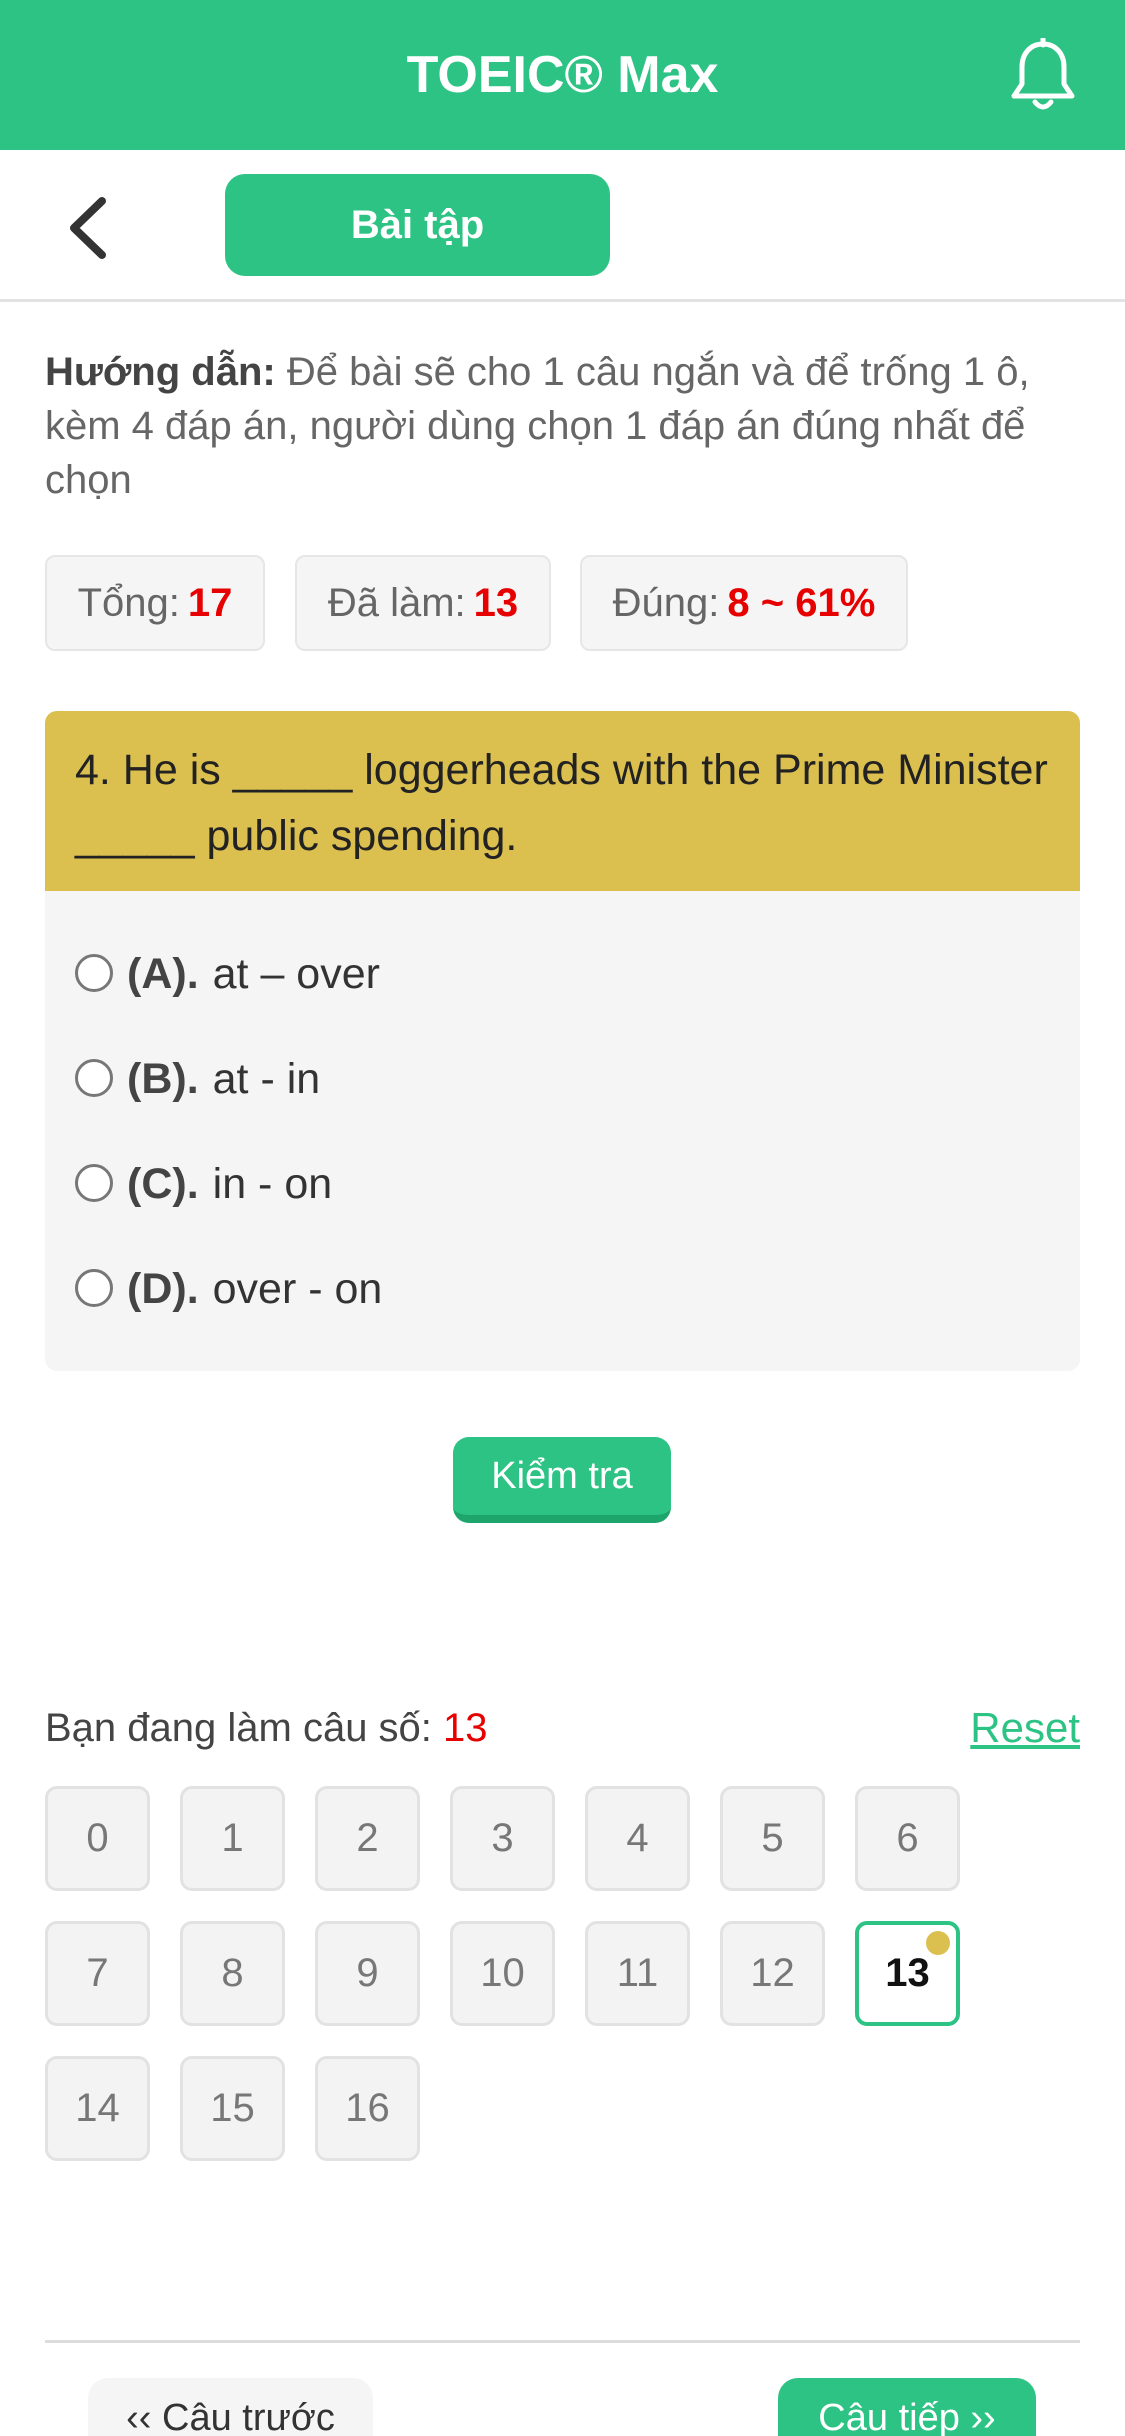 The image size is (1125, 2436). Describe the element at coordinates (163, 1289) in the screenshot. I see `option-key: (D).` at that location.